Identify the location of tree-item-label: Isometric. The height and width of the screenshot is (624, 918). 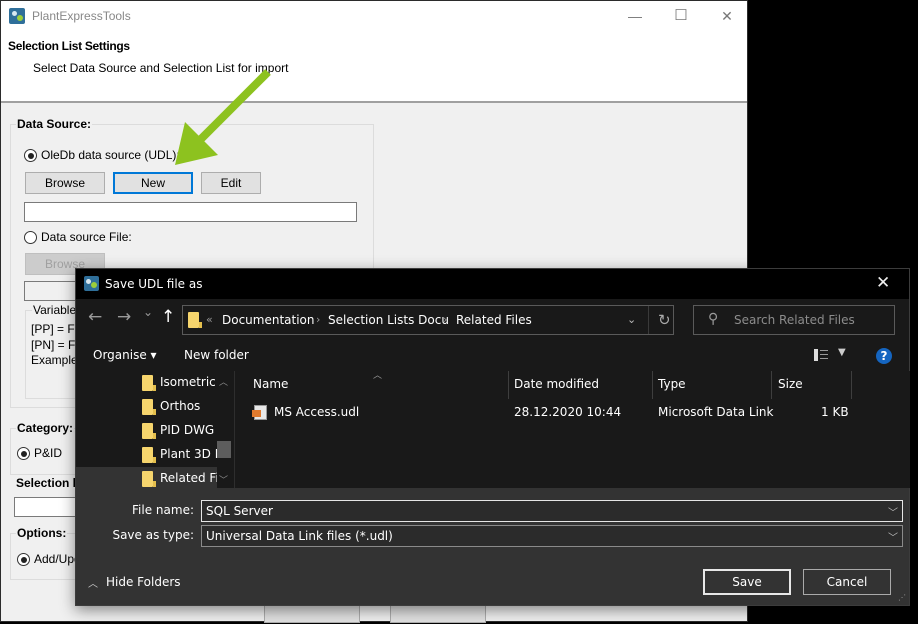
(188, 382).